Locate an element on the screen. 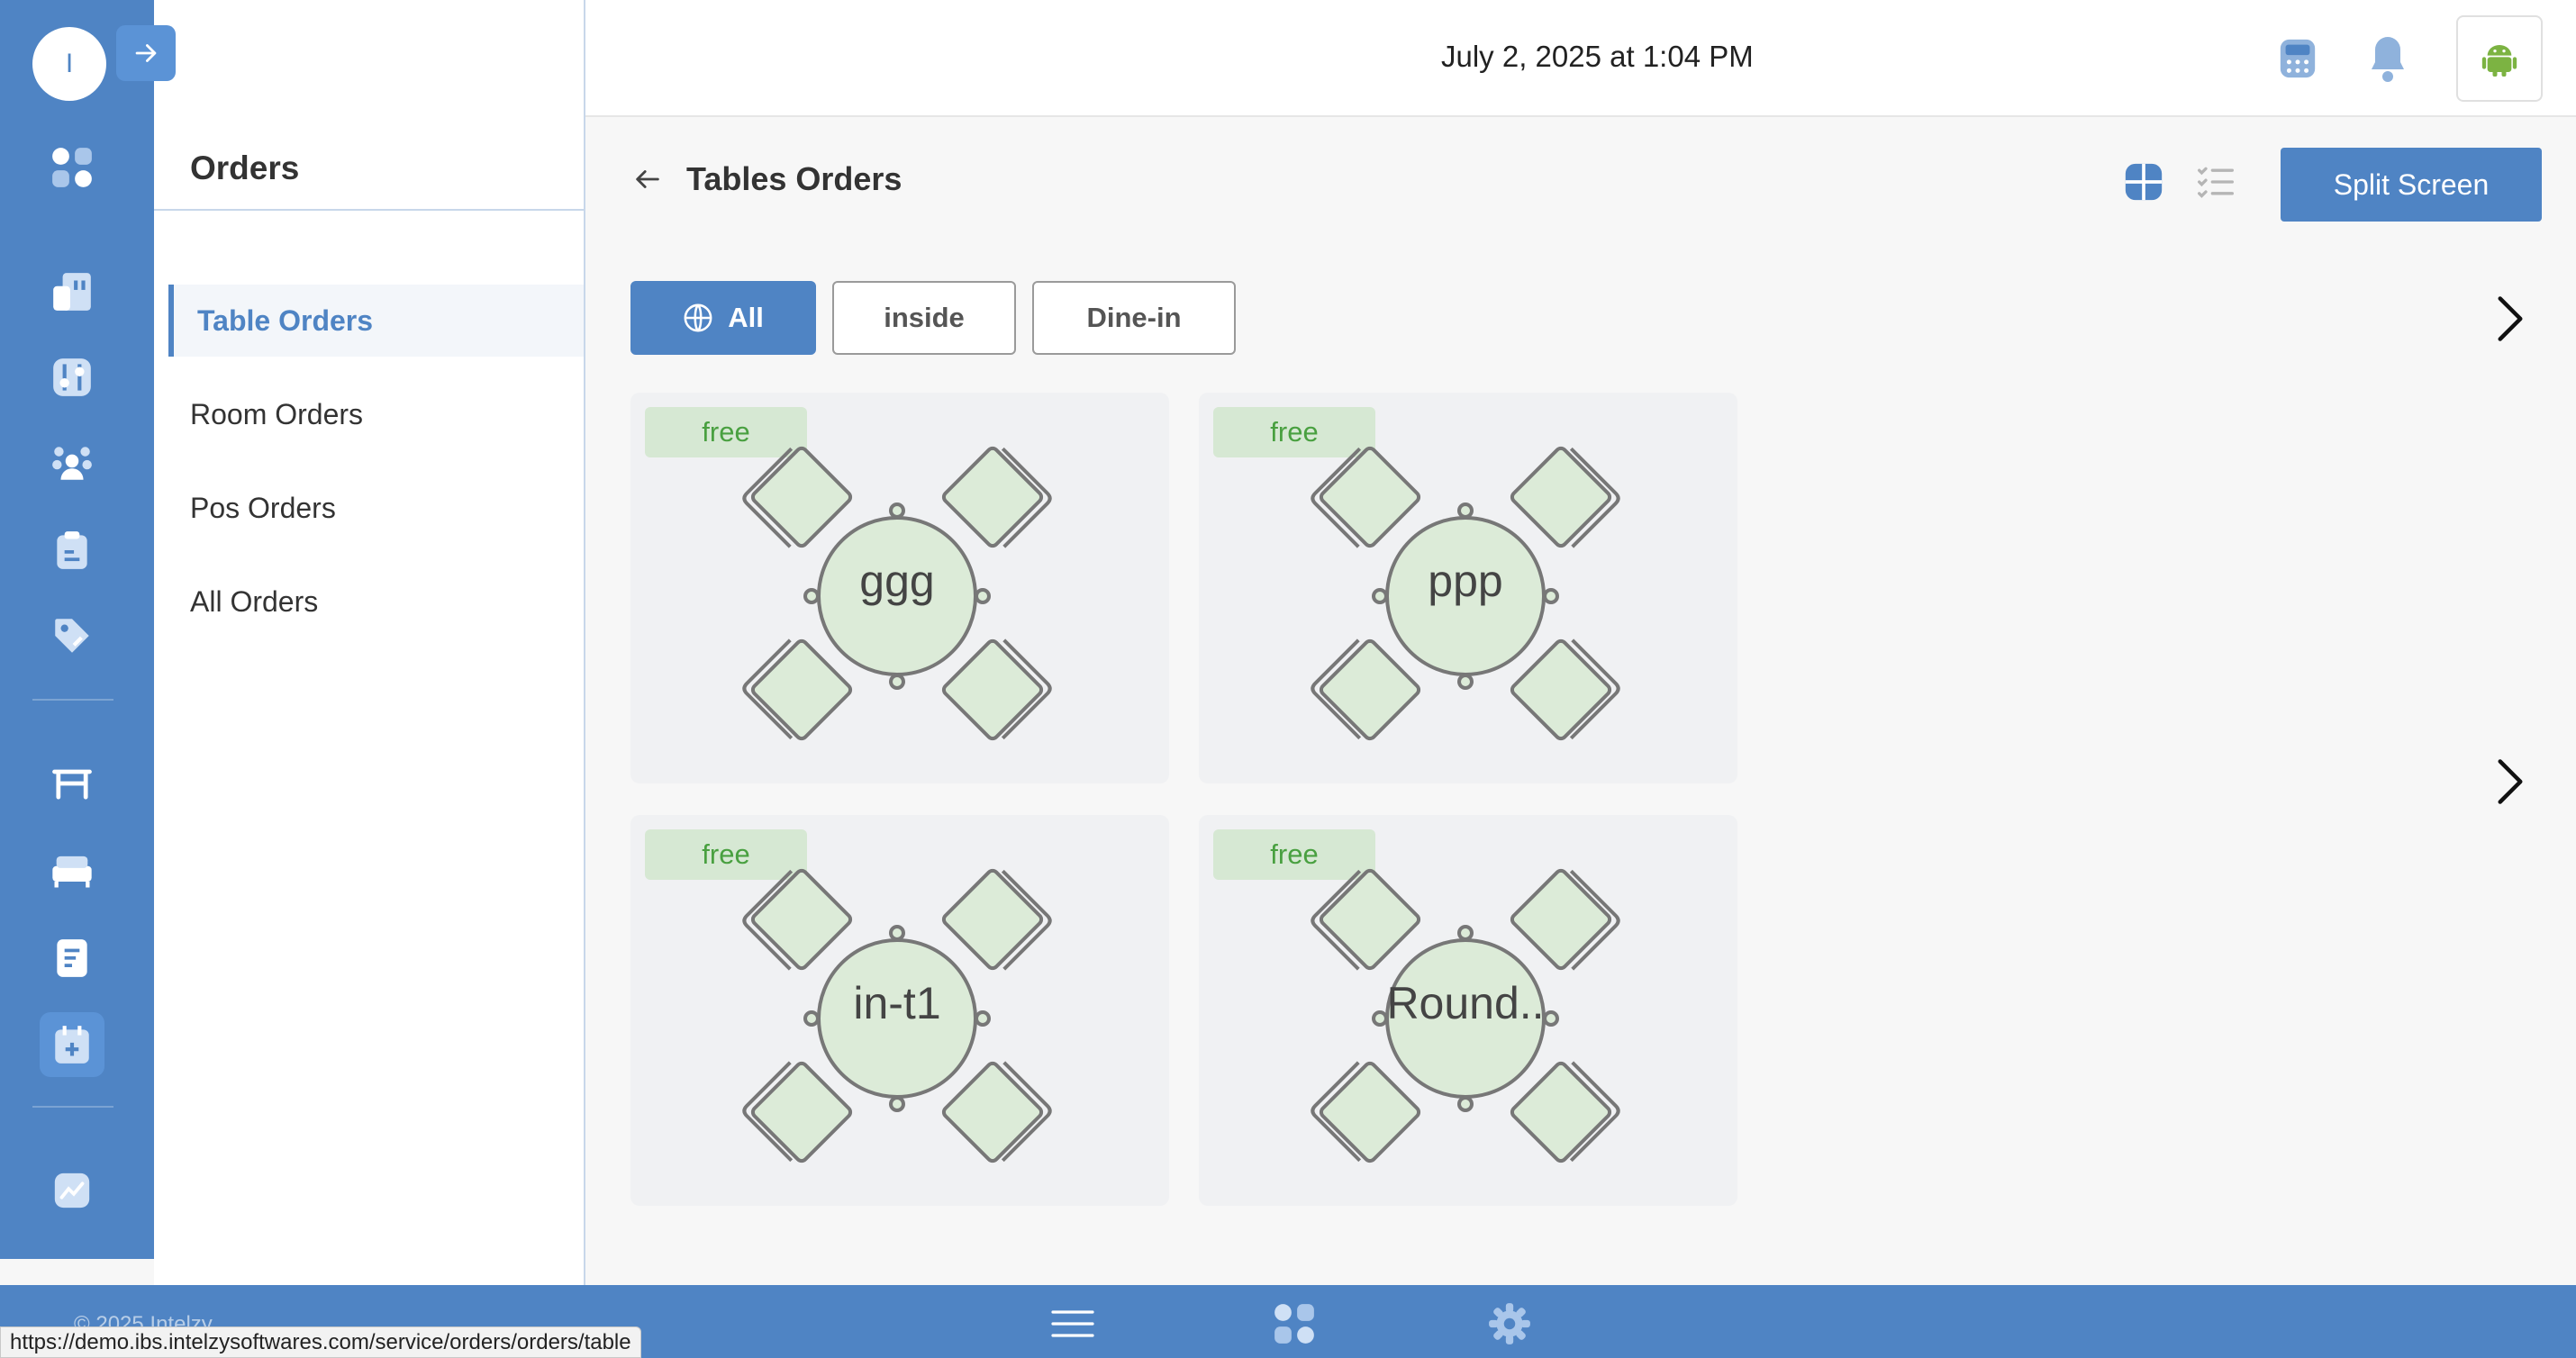 This screenshot has width=2576, height=1358. filter-dine-in-button: Dine-in is located at coordinates (1134, 318).